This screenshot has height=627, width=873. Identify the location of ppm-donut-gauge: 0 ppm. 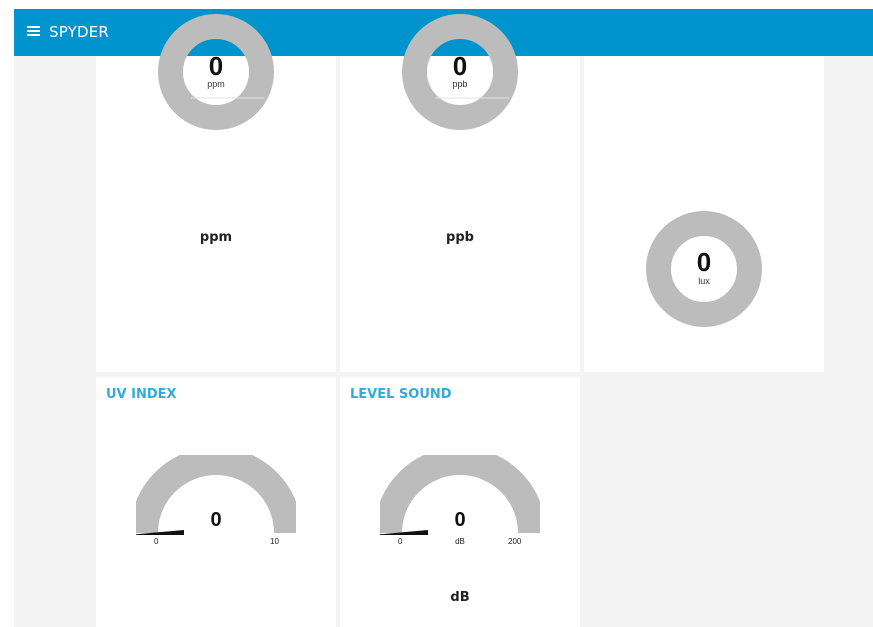
(216, 72).